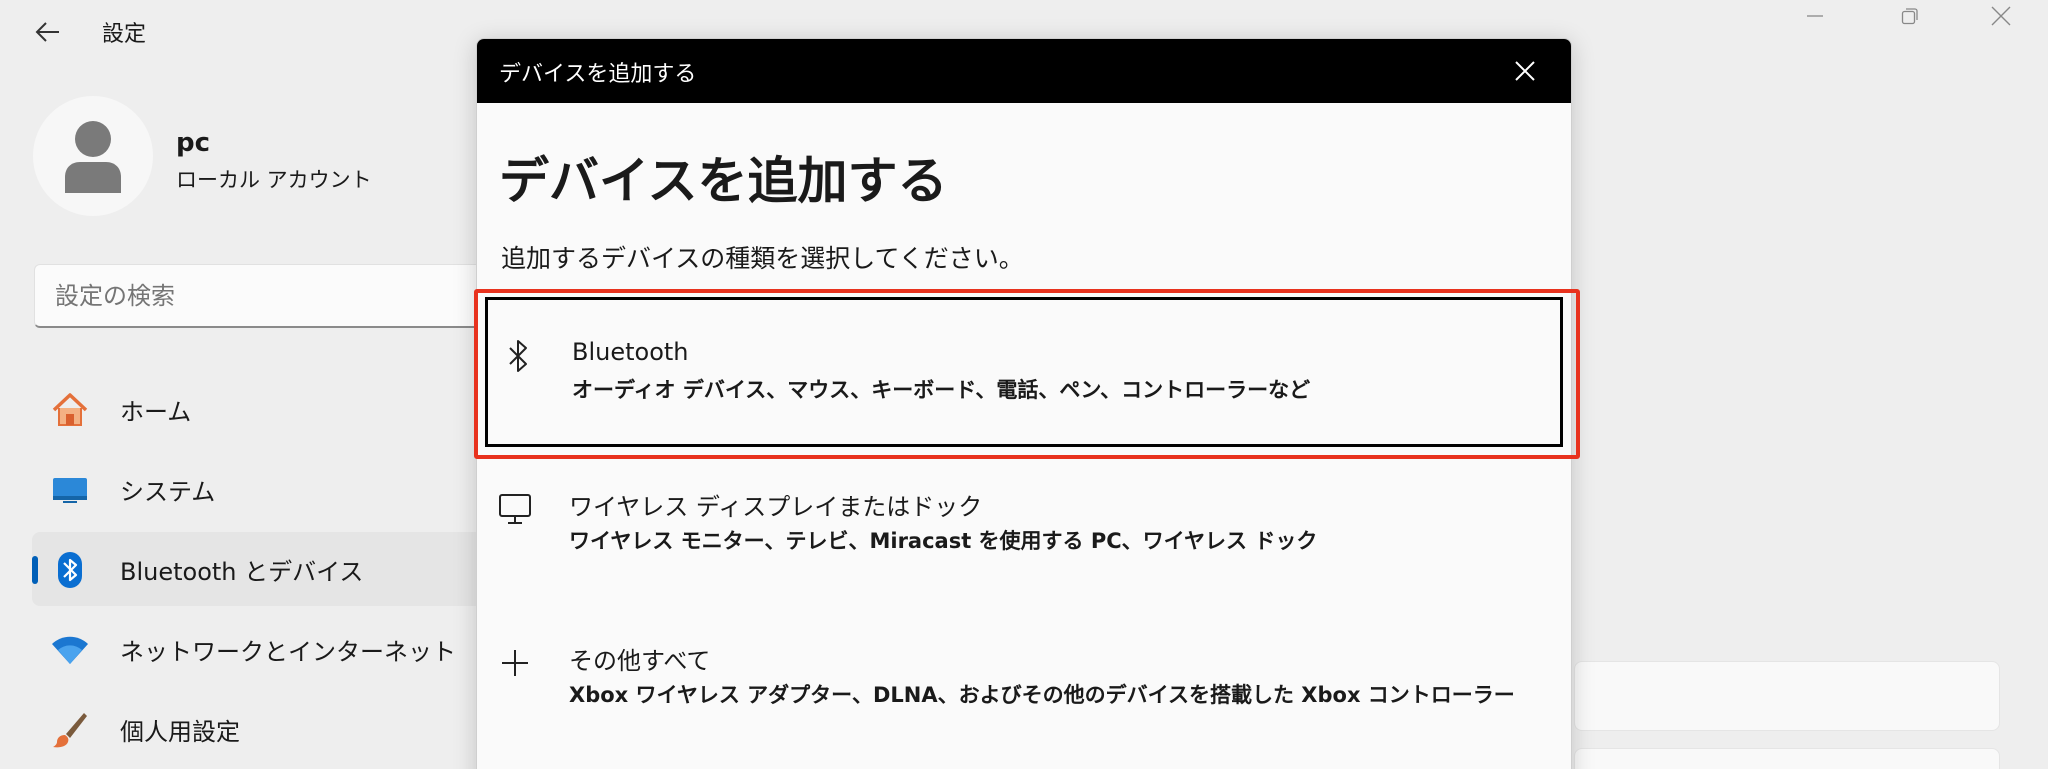  Describe the element at coordinates (630, 352) in the screenshot. I see `option-title: Bluetooth` at that location.